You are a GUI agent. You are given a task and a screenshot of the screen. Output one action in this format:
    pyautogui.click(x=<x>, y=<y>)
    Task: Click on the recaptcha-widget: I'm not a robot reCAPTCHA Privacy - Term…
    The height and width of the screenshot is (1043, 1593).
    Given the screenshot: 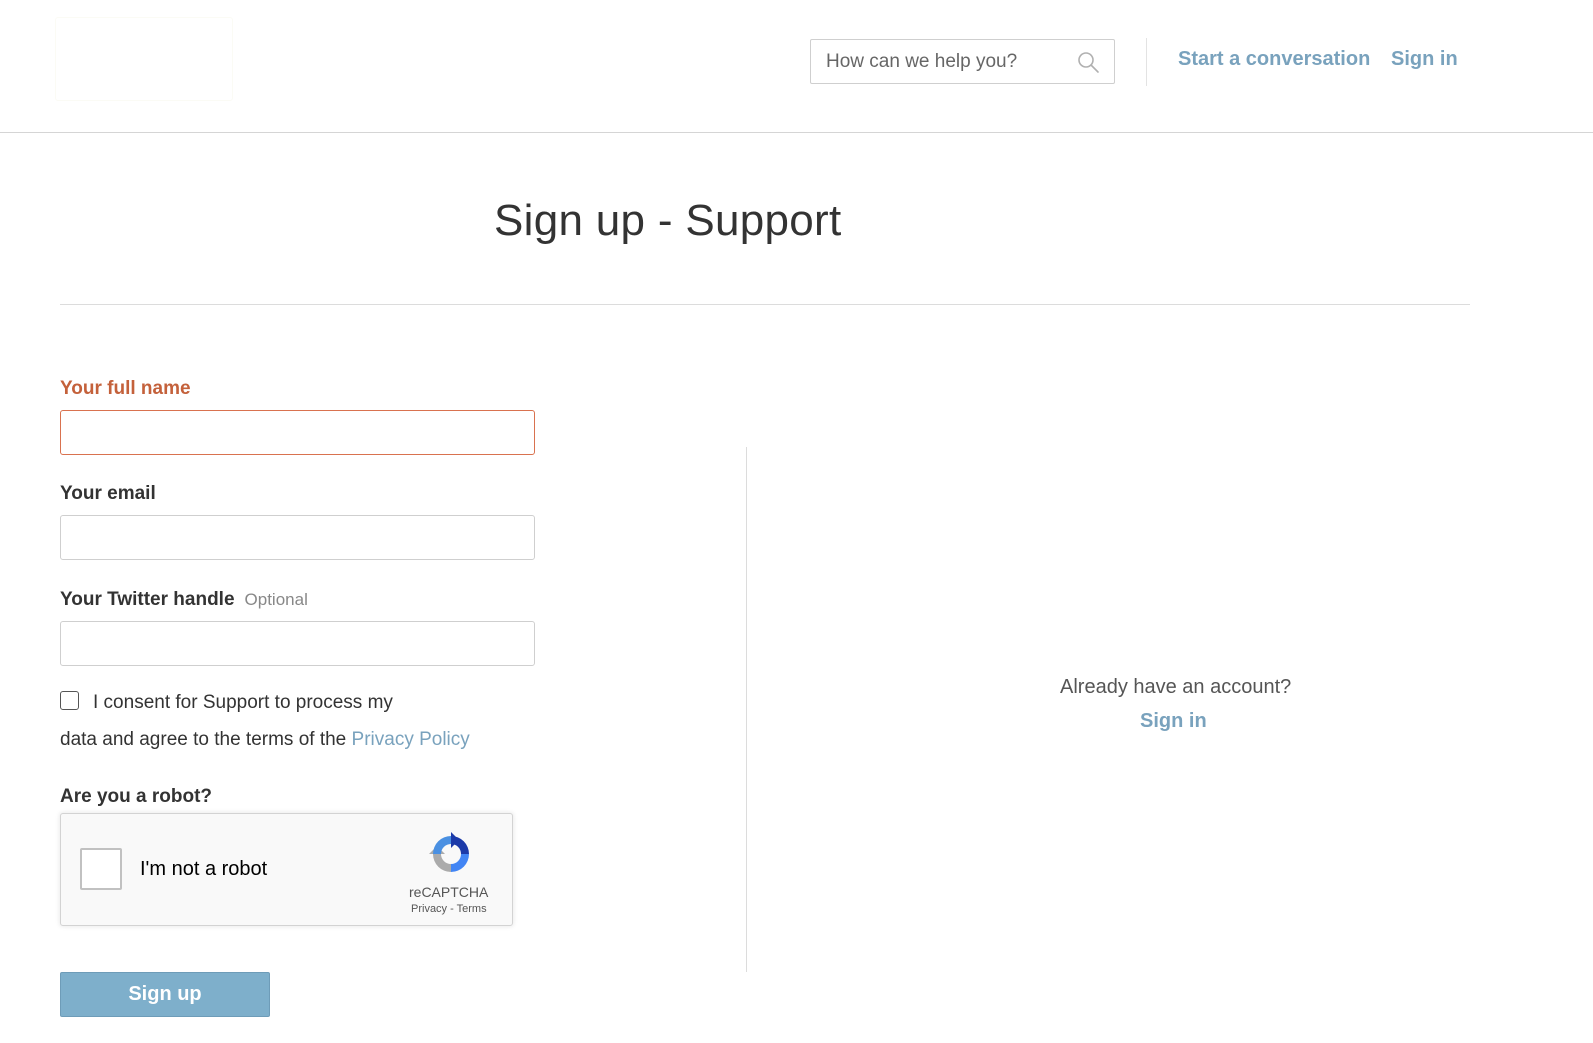 What is the action you would take?
    pyautogui.click(x=286, y=869)
    